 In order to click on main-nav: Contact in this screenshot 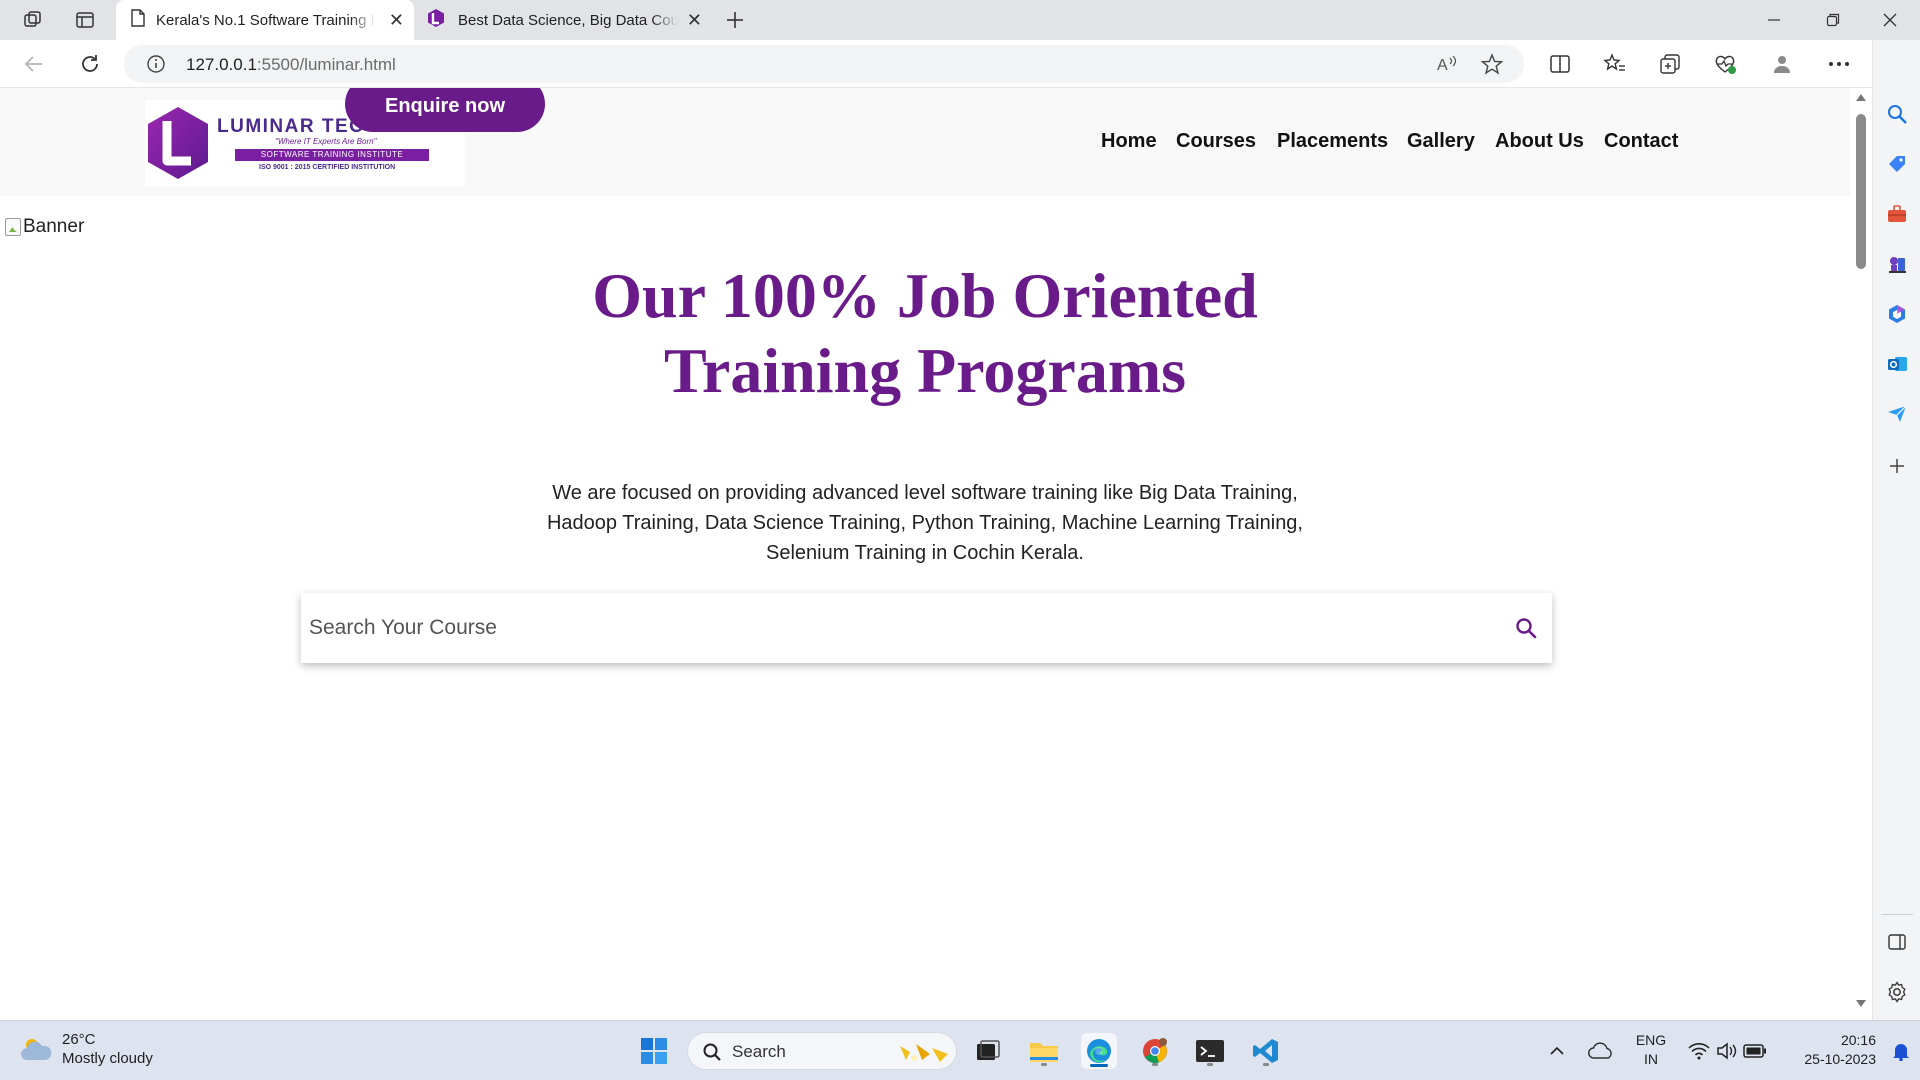, I will do `click(1641, 141)`.